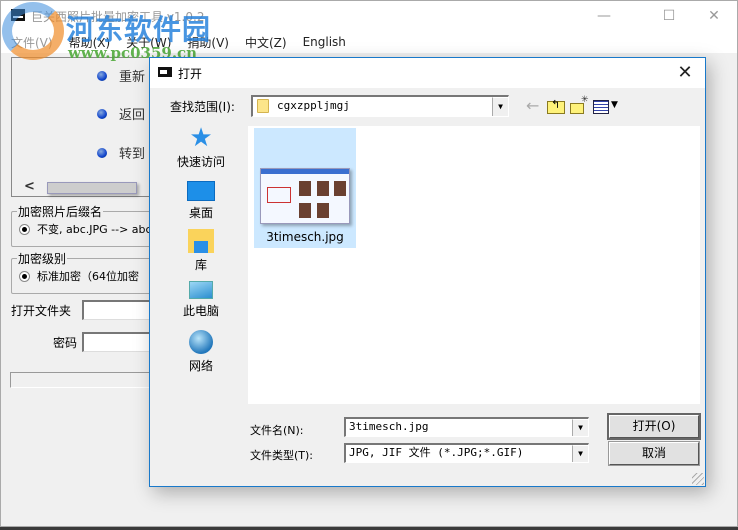 The image size is (738, 530). I want to click on library-icon, so click(201, 241).